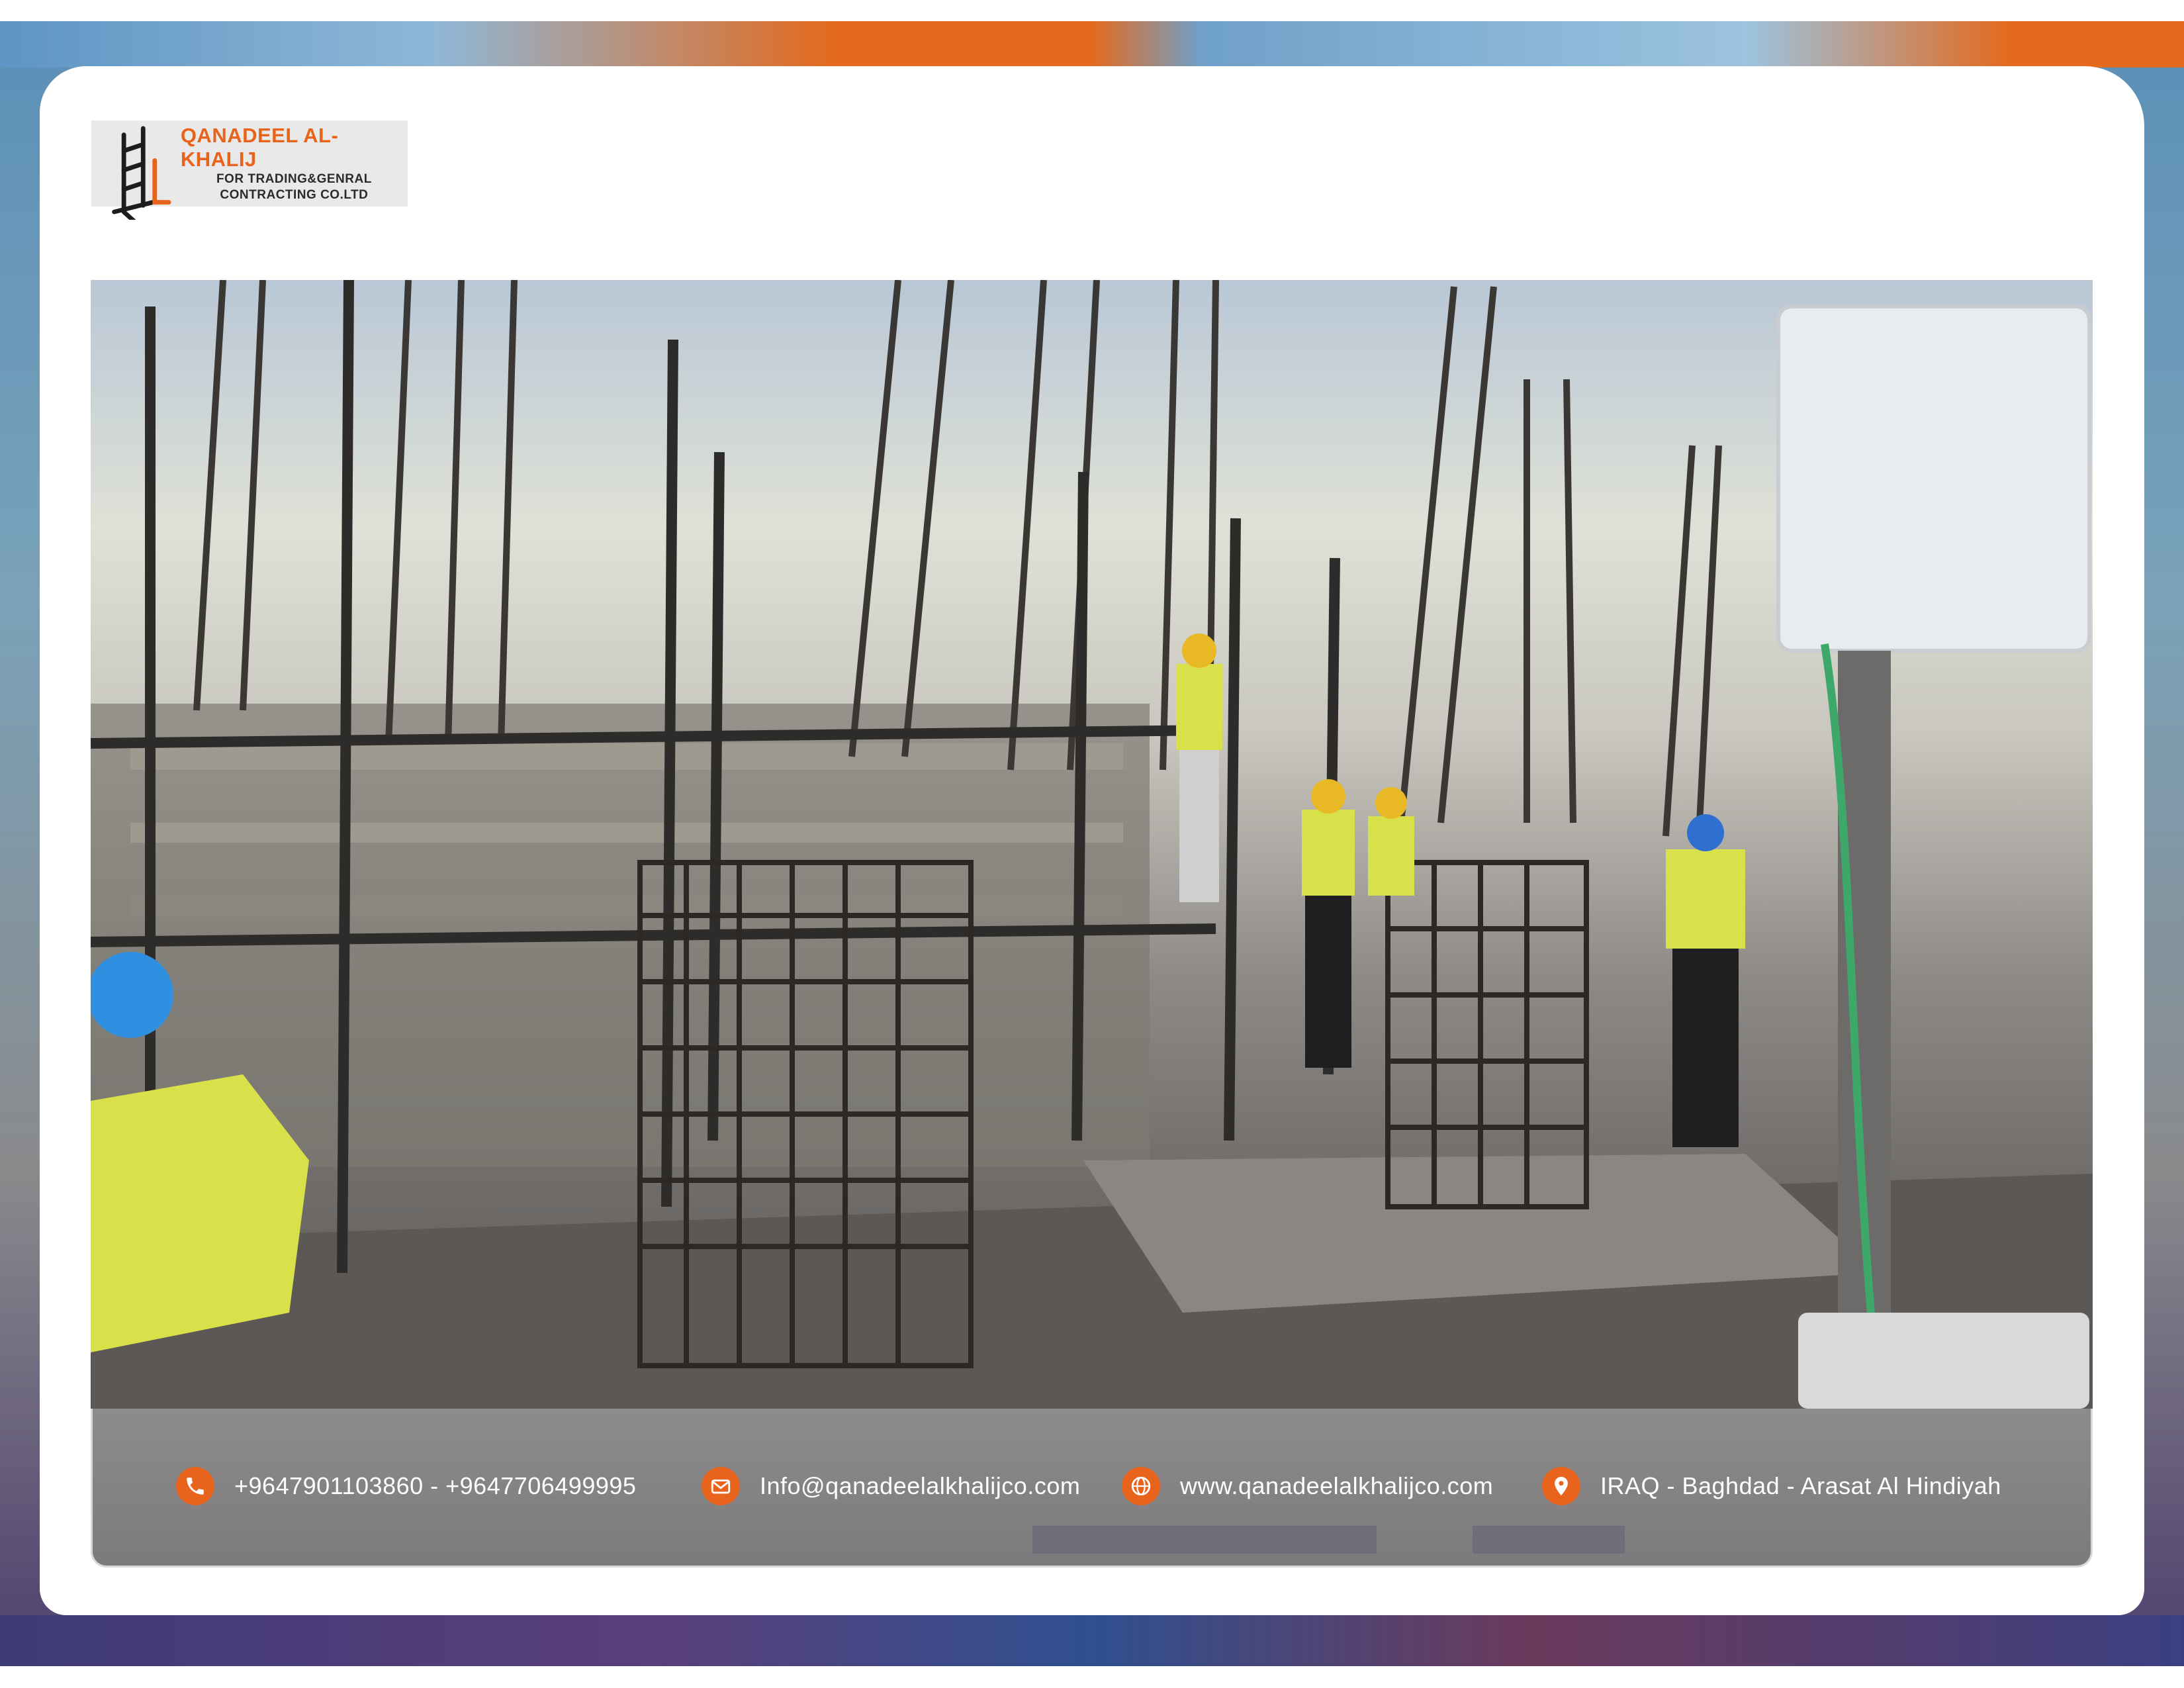 This screenshot has width=2184, height=1688. What do you see at coordinates (721, 1486) in the screenshot?
I see `mail-icon` at bounding box center [721, 1486].